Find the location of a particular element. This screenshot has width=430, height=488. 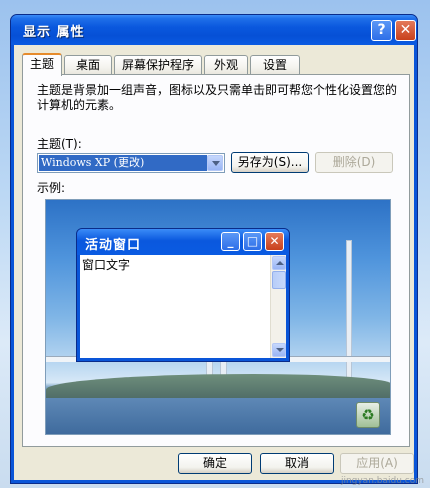

title-bar: 显示 属性 ? ✕ is located at coordinates (214, 30).